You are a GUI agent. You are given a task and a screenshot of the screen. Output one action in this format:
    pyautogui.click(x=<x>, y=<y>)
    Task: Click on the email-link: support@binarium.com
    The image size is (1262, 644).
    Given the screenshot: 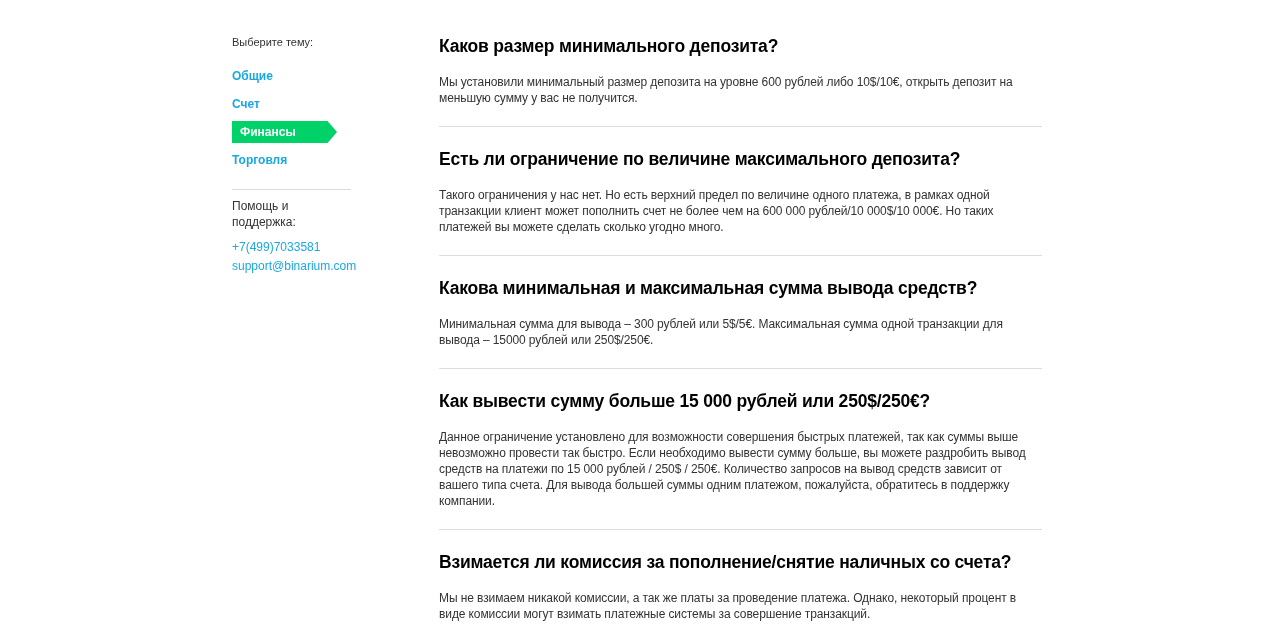 What is the action you would take?
    pyautogui.click(x=294, y=266)
    